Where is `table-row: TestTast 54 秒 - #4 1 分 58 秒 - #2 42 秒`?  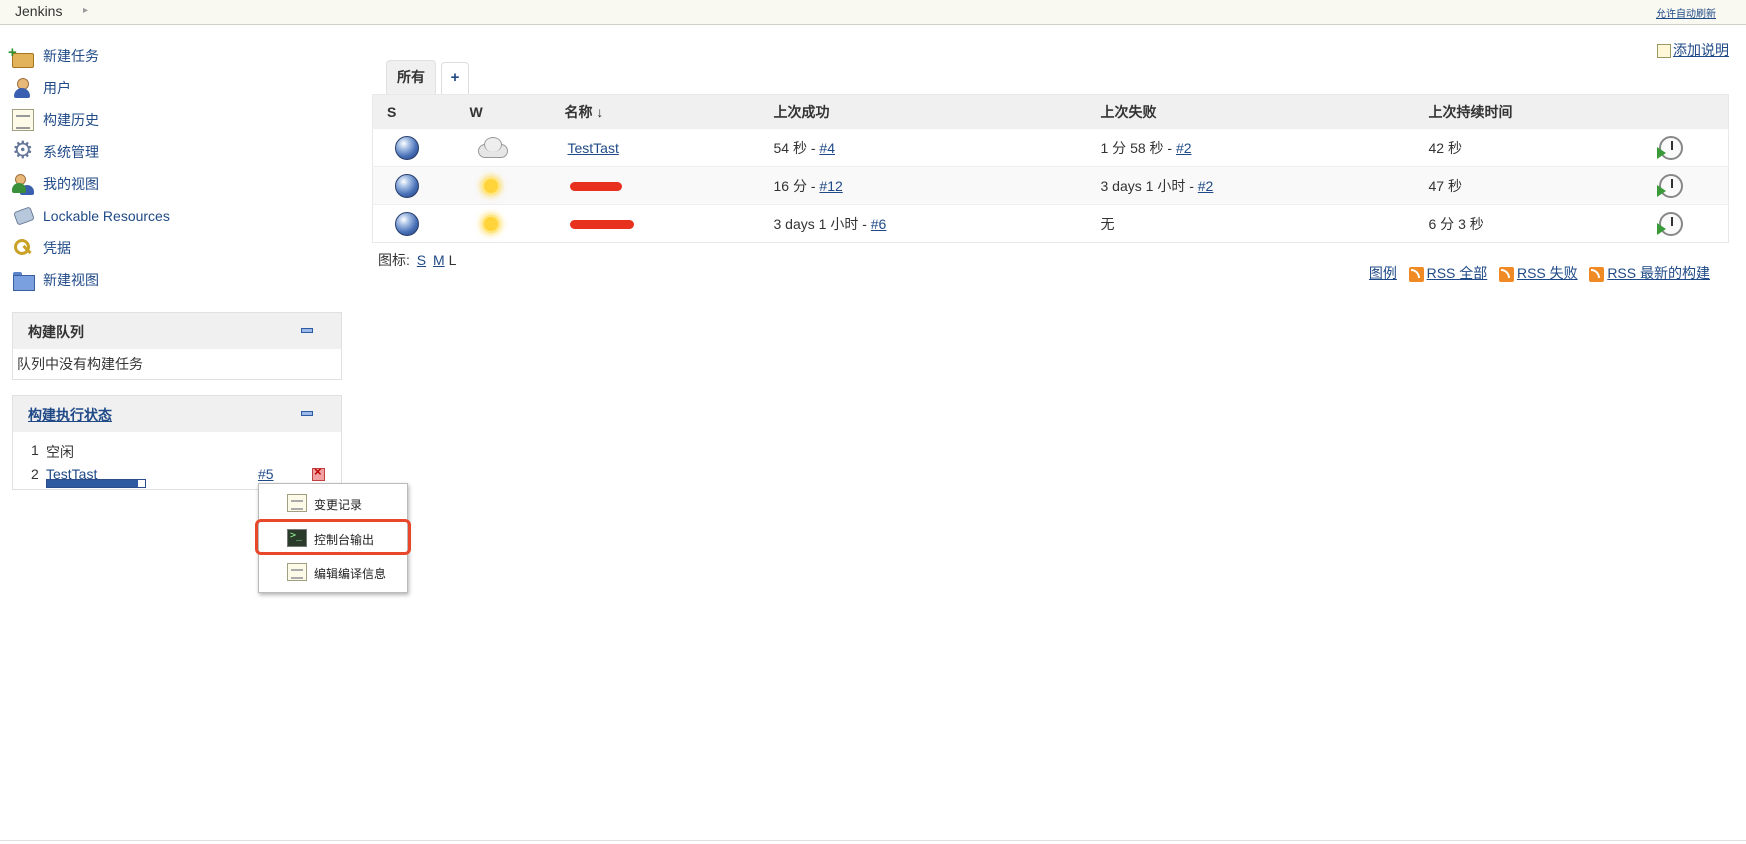 table-row: TestTast 54 秒 - #4 1 分 58 秒 - #2 42 秒 is located at coordinates (1050, 147).